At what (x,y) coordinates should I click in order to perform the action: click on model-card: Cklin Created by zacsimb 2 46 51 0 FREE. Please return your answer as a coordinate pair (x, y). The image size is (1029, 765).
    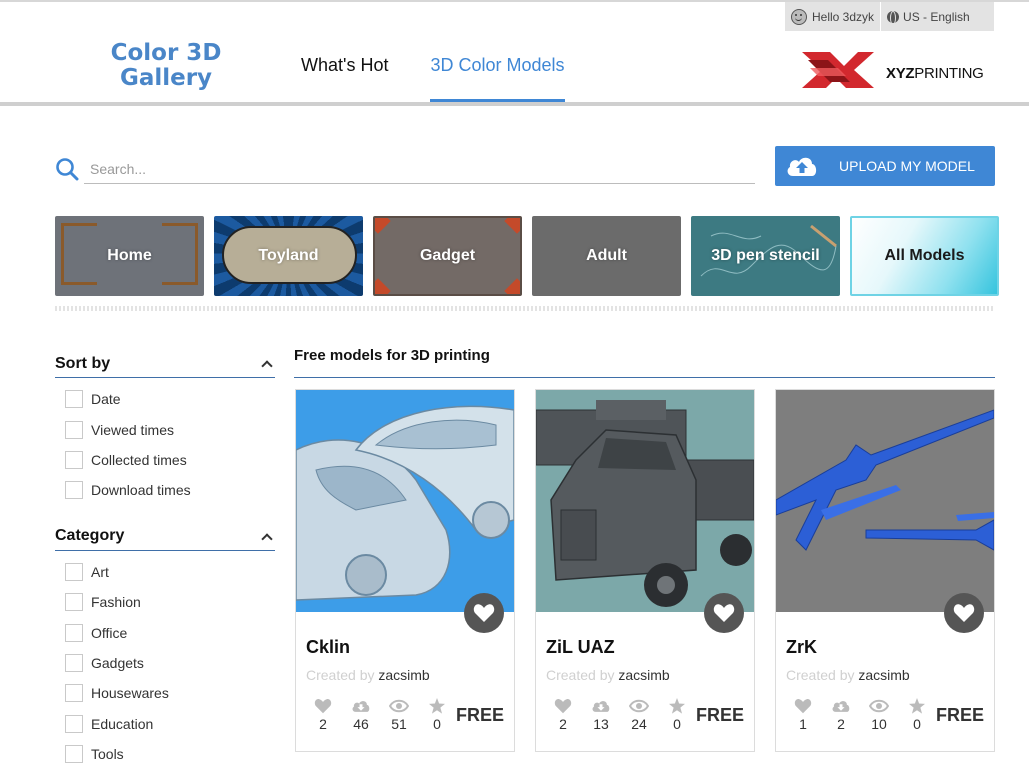
    Looking at the image, I should click on (405, 570).